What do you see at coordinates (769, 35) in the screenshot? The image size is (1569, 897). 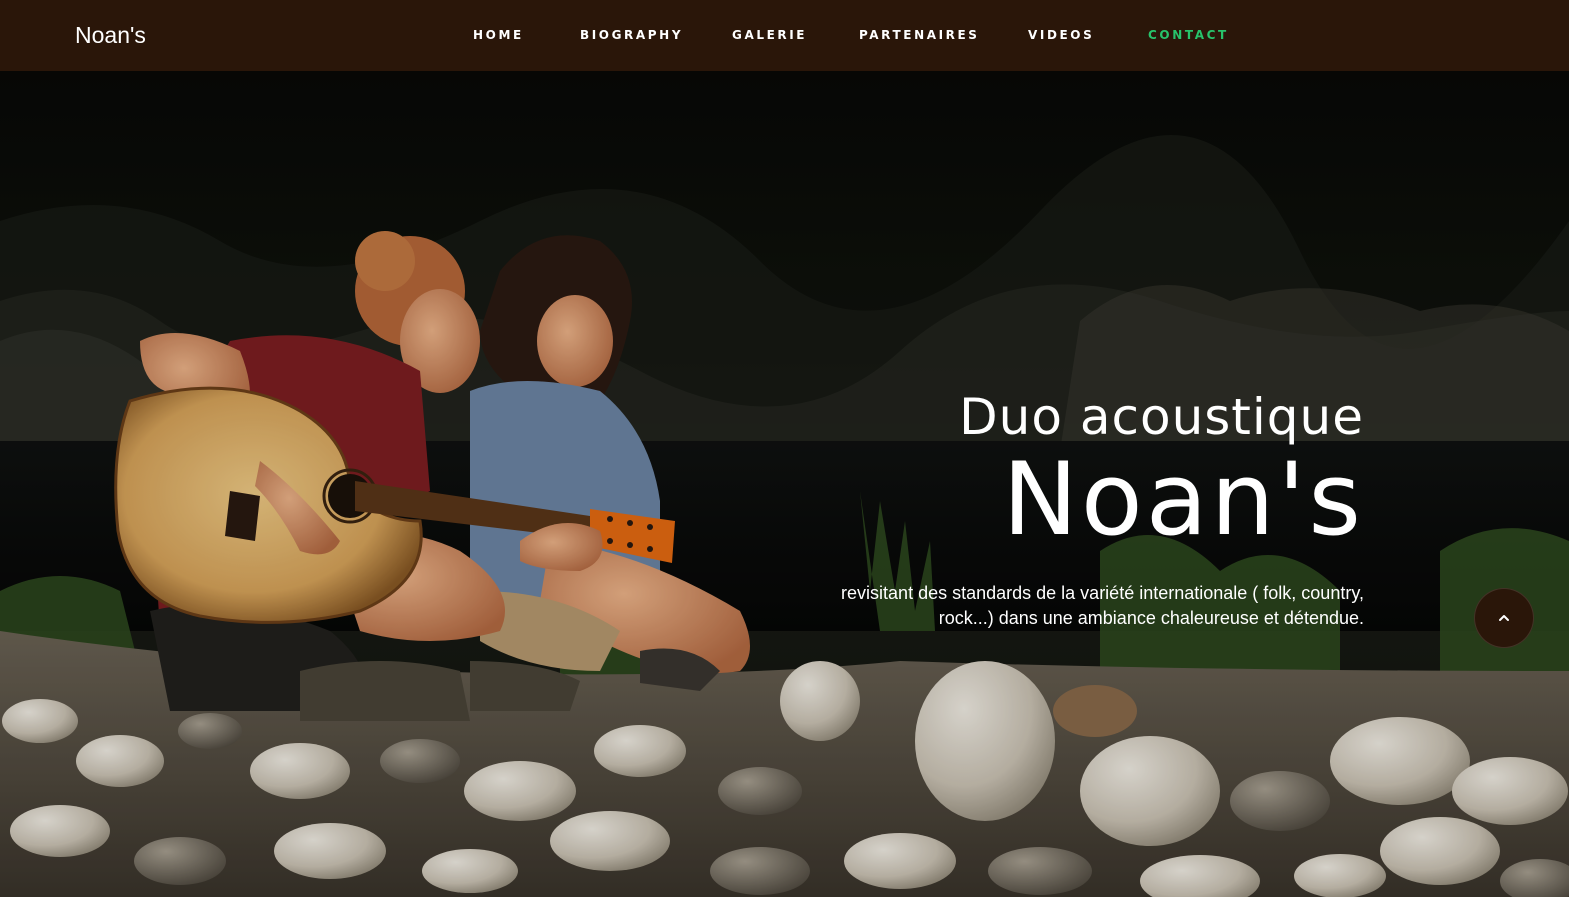 I see `nav-item-galerie: GALERIE` at bounding box center [769, 35].